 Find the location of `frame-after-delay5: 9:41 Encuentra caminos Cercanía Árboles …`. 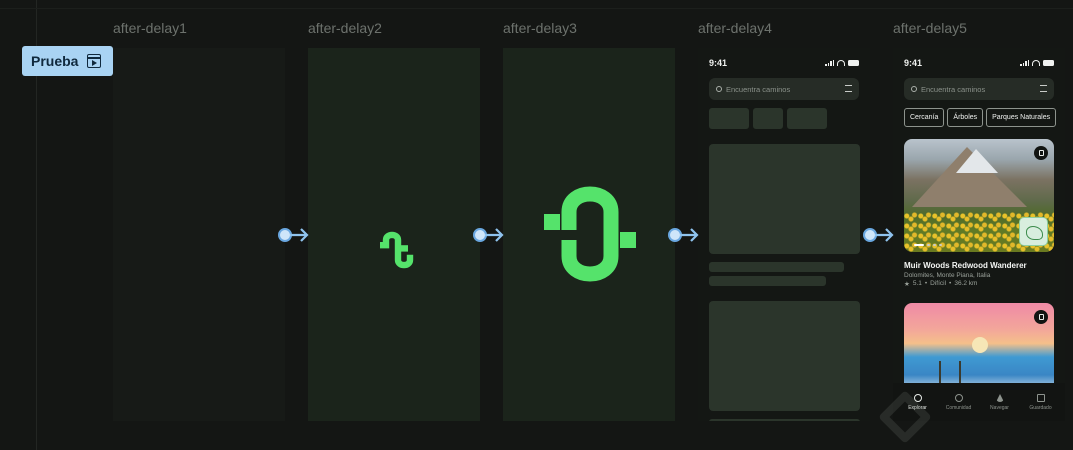

frame-after-delay5: 9:41 Encuentra caminos Cercanía Árboles … is located at coordinates (979, 234).